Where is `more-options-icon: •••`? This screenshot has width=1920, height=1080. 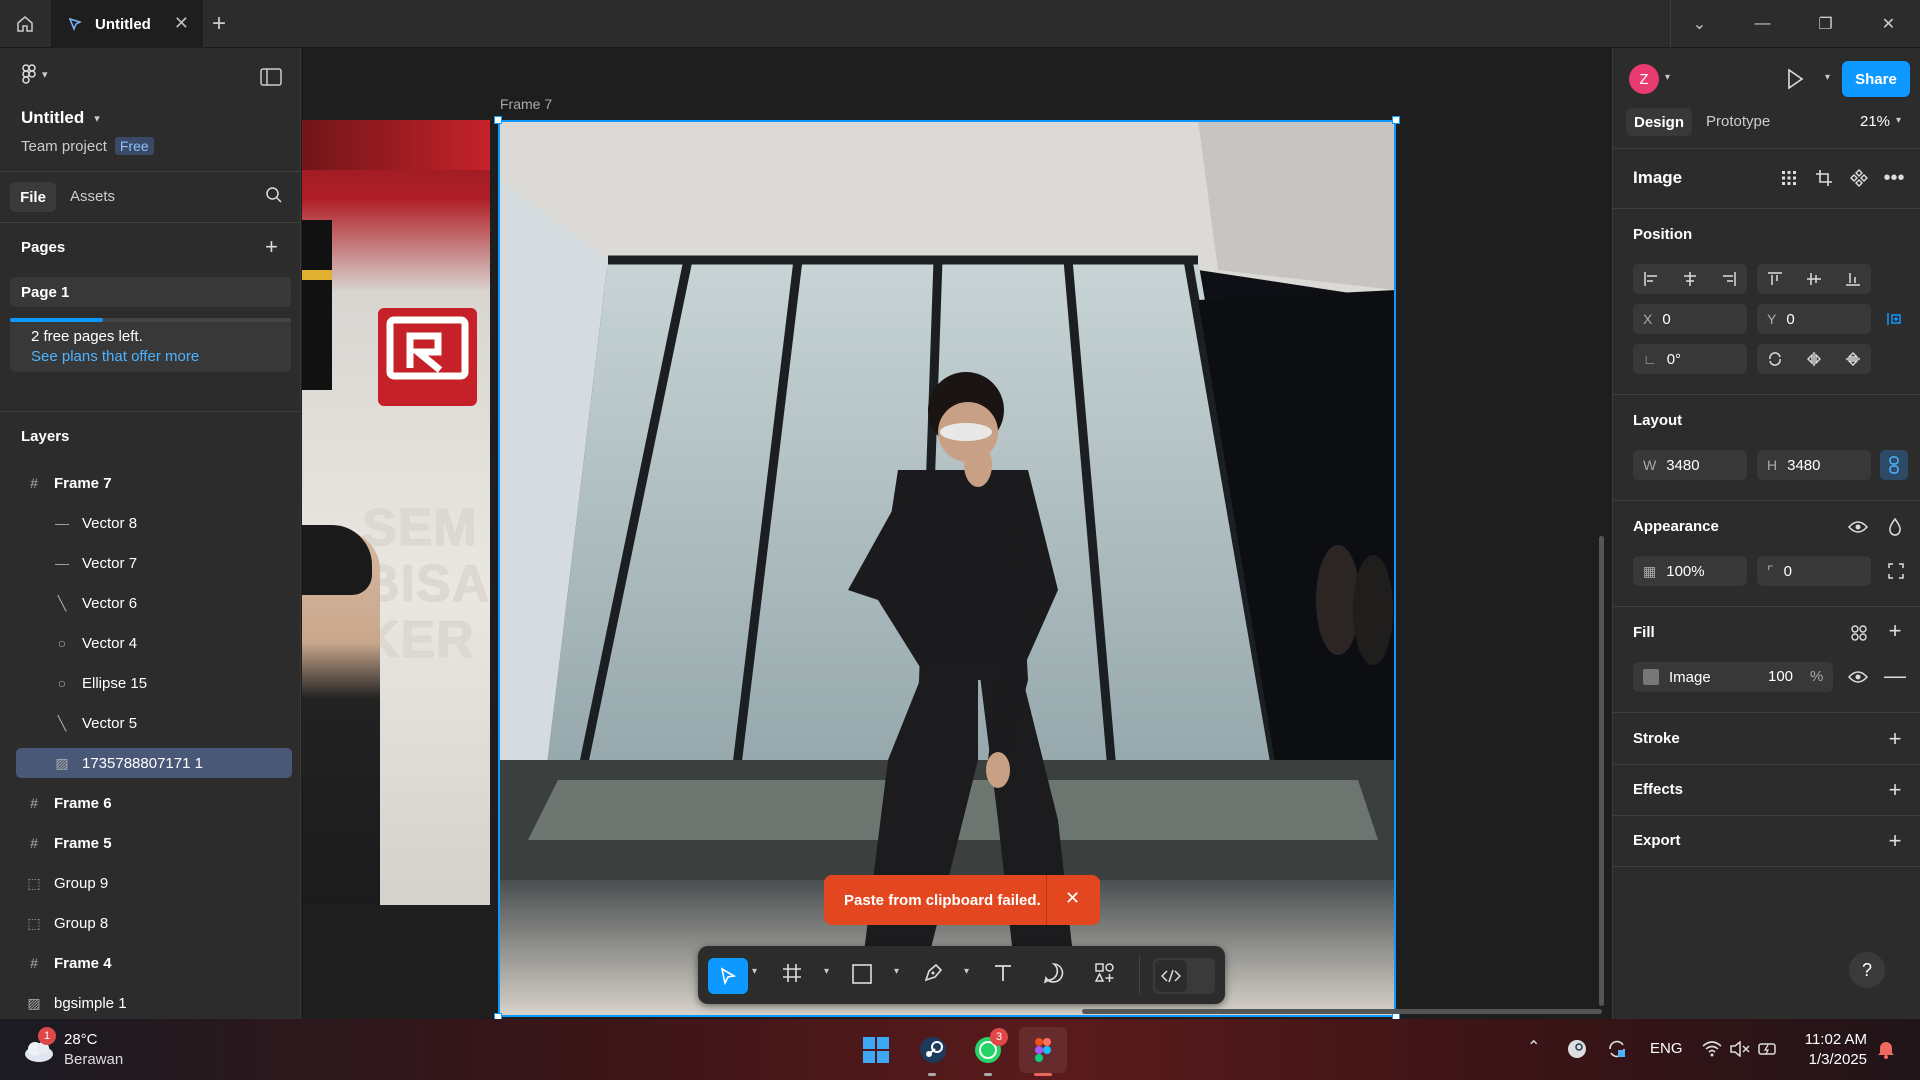
more-options-icon: ••• is located at coordinates (1894, 178).